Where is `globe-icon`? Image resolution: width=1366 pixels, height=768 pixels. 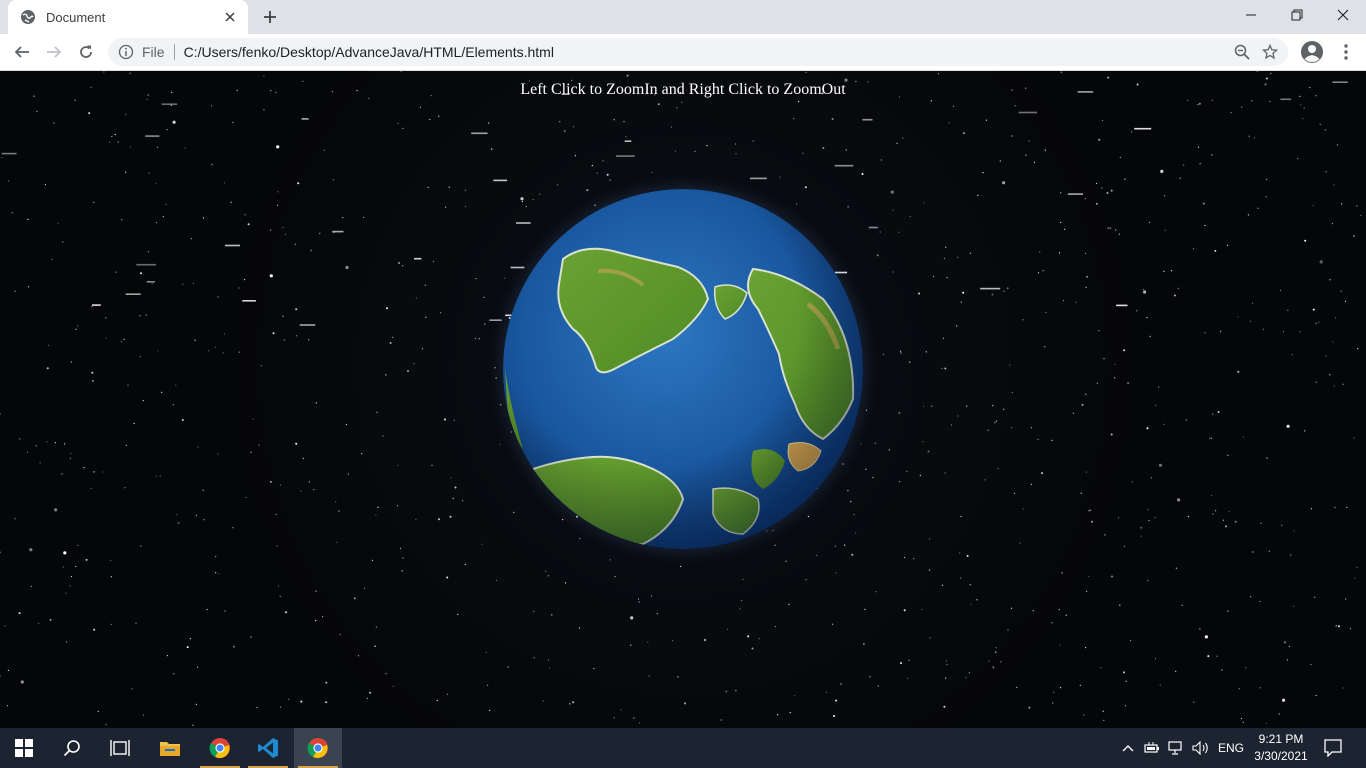 globe-icon is located at coordinates (28, 17).